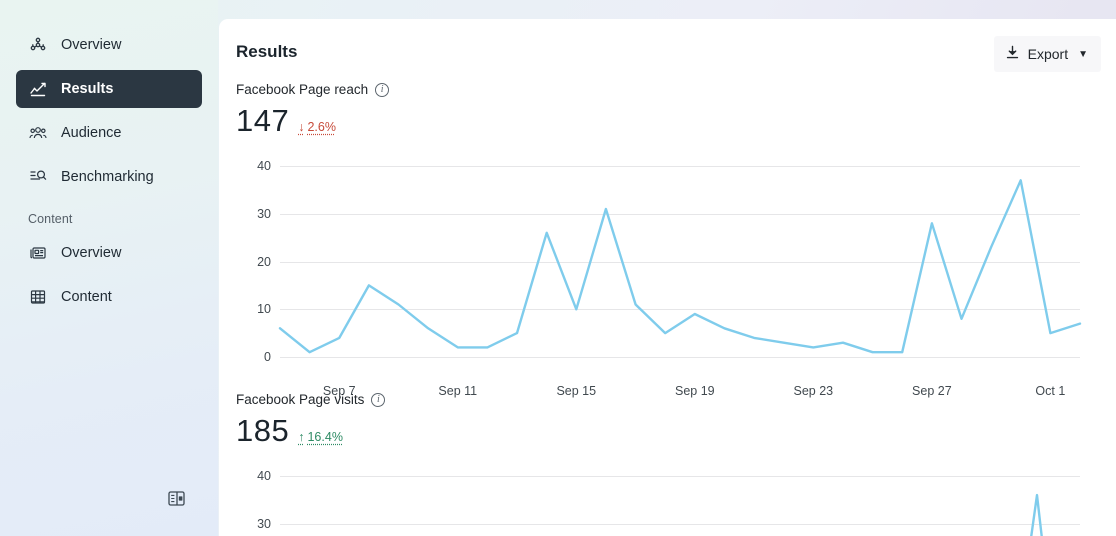 This screenshot has width=1116, height=536. What do you see at coordinates (813, 391) in the screenshot?
I see `chart-x-tick-label: Sep 23` at bounding box center [813, 391].